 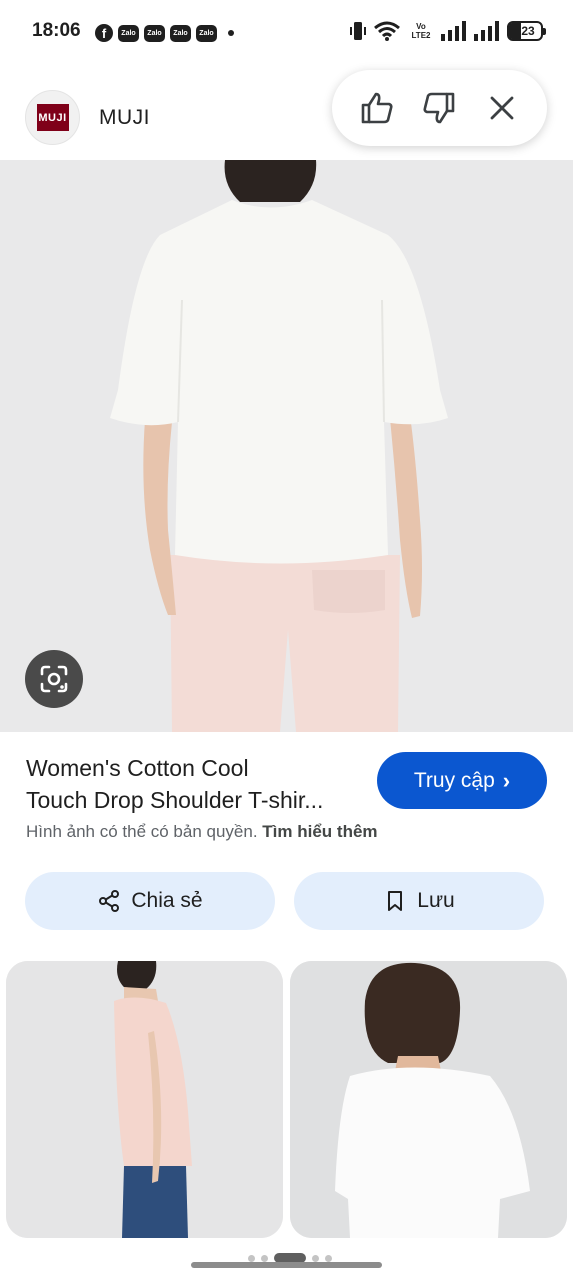 I want to click on share-button: Chia sẻ, so click(x=150, y=901).